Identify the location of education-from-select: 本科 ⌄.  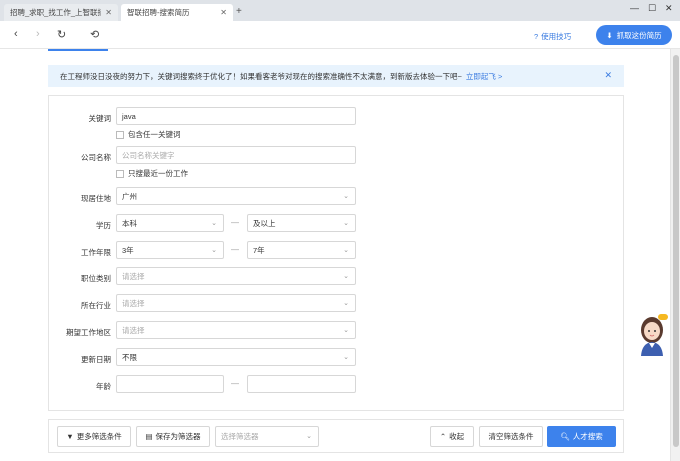
(170, 223).